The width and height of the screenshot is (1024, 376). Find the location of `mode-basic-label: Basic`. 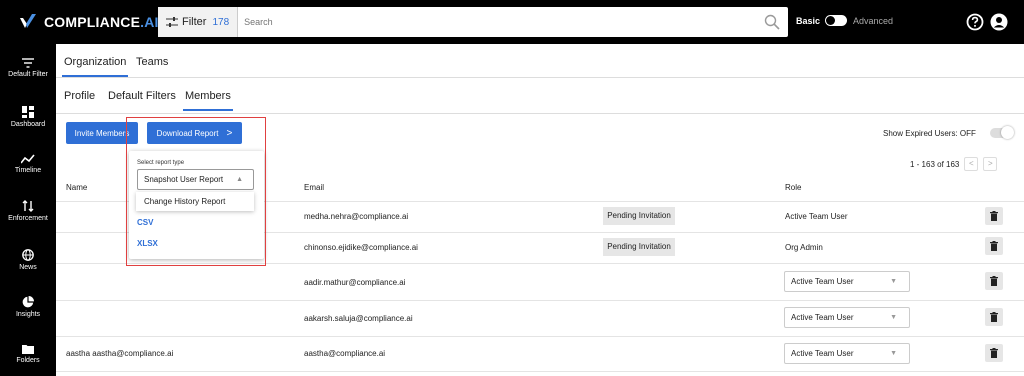

mode-basic-label: Basic is located at coordinates (808, 20).